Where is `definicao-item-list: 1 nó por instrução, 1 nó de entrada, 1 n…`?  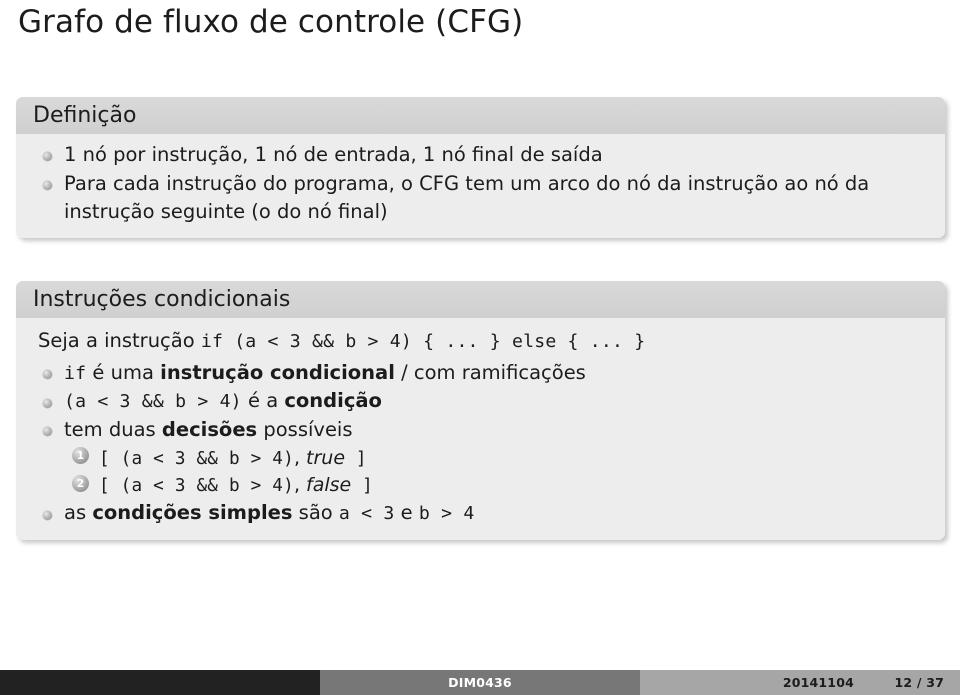
definicao-item-list: 1 nó por instrução, 1 nó de entrada, 1 n… is located at coordinates (482, 183).